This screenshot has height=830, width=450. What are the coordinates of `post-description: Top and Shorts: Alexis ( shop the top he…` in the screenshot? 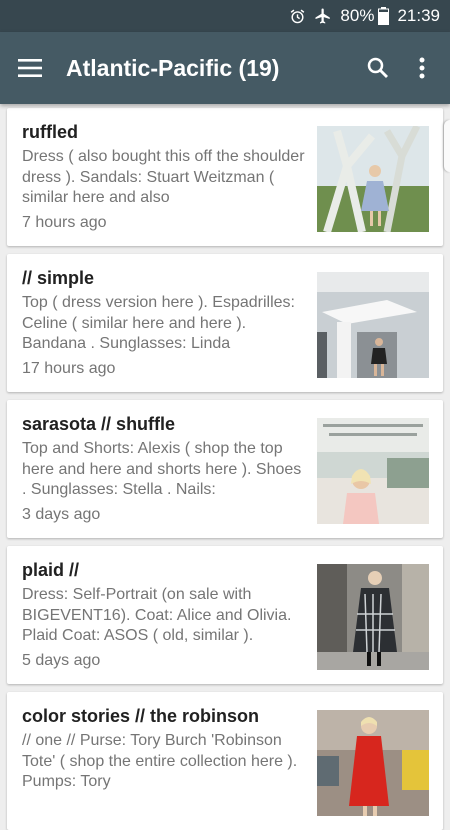 It's located at (162, 469).